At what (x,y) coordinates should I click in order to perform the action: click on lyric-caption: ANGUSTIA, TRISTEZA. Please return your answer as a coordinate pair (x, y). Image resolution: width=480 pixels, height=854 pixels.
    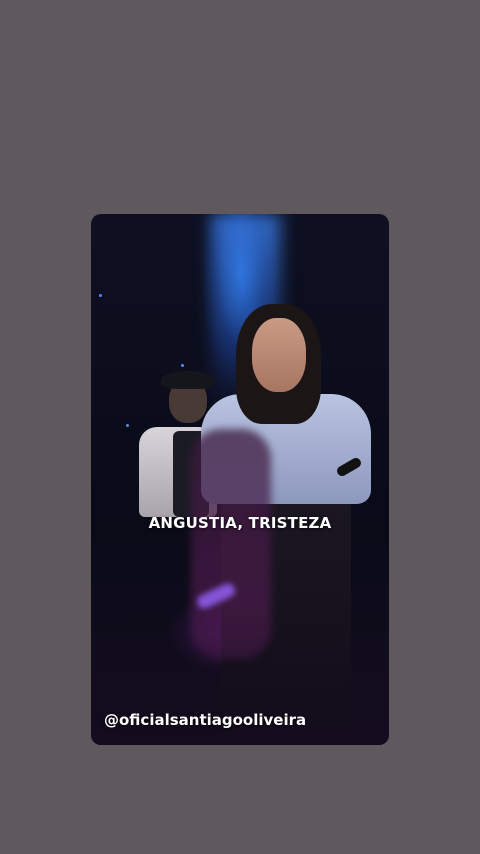
    Looking at the image, I should click on (240, 523).